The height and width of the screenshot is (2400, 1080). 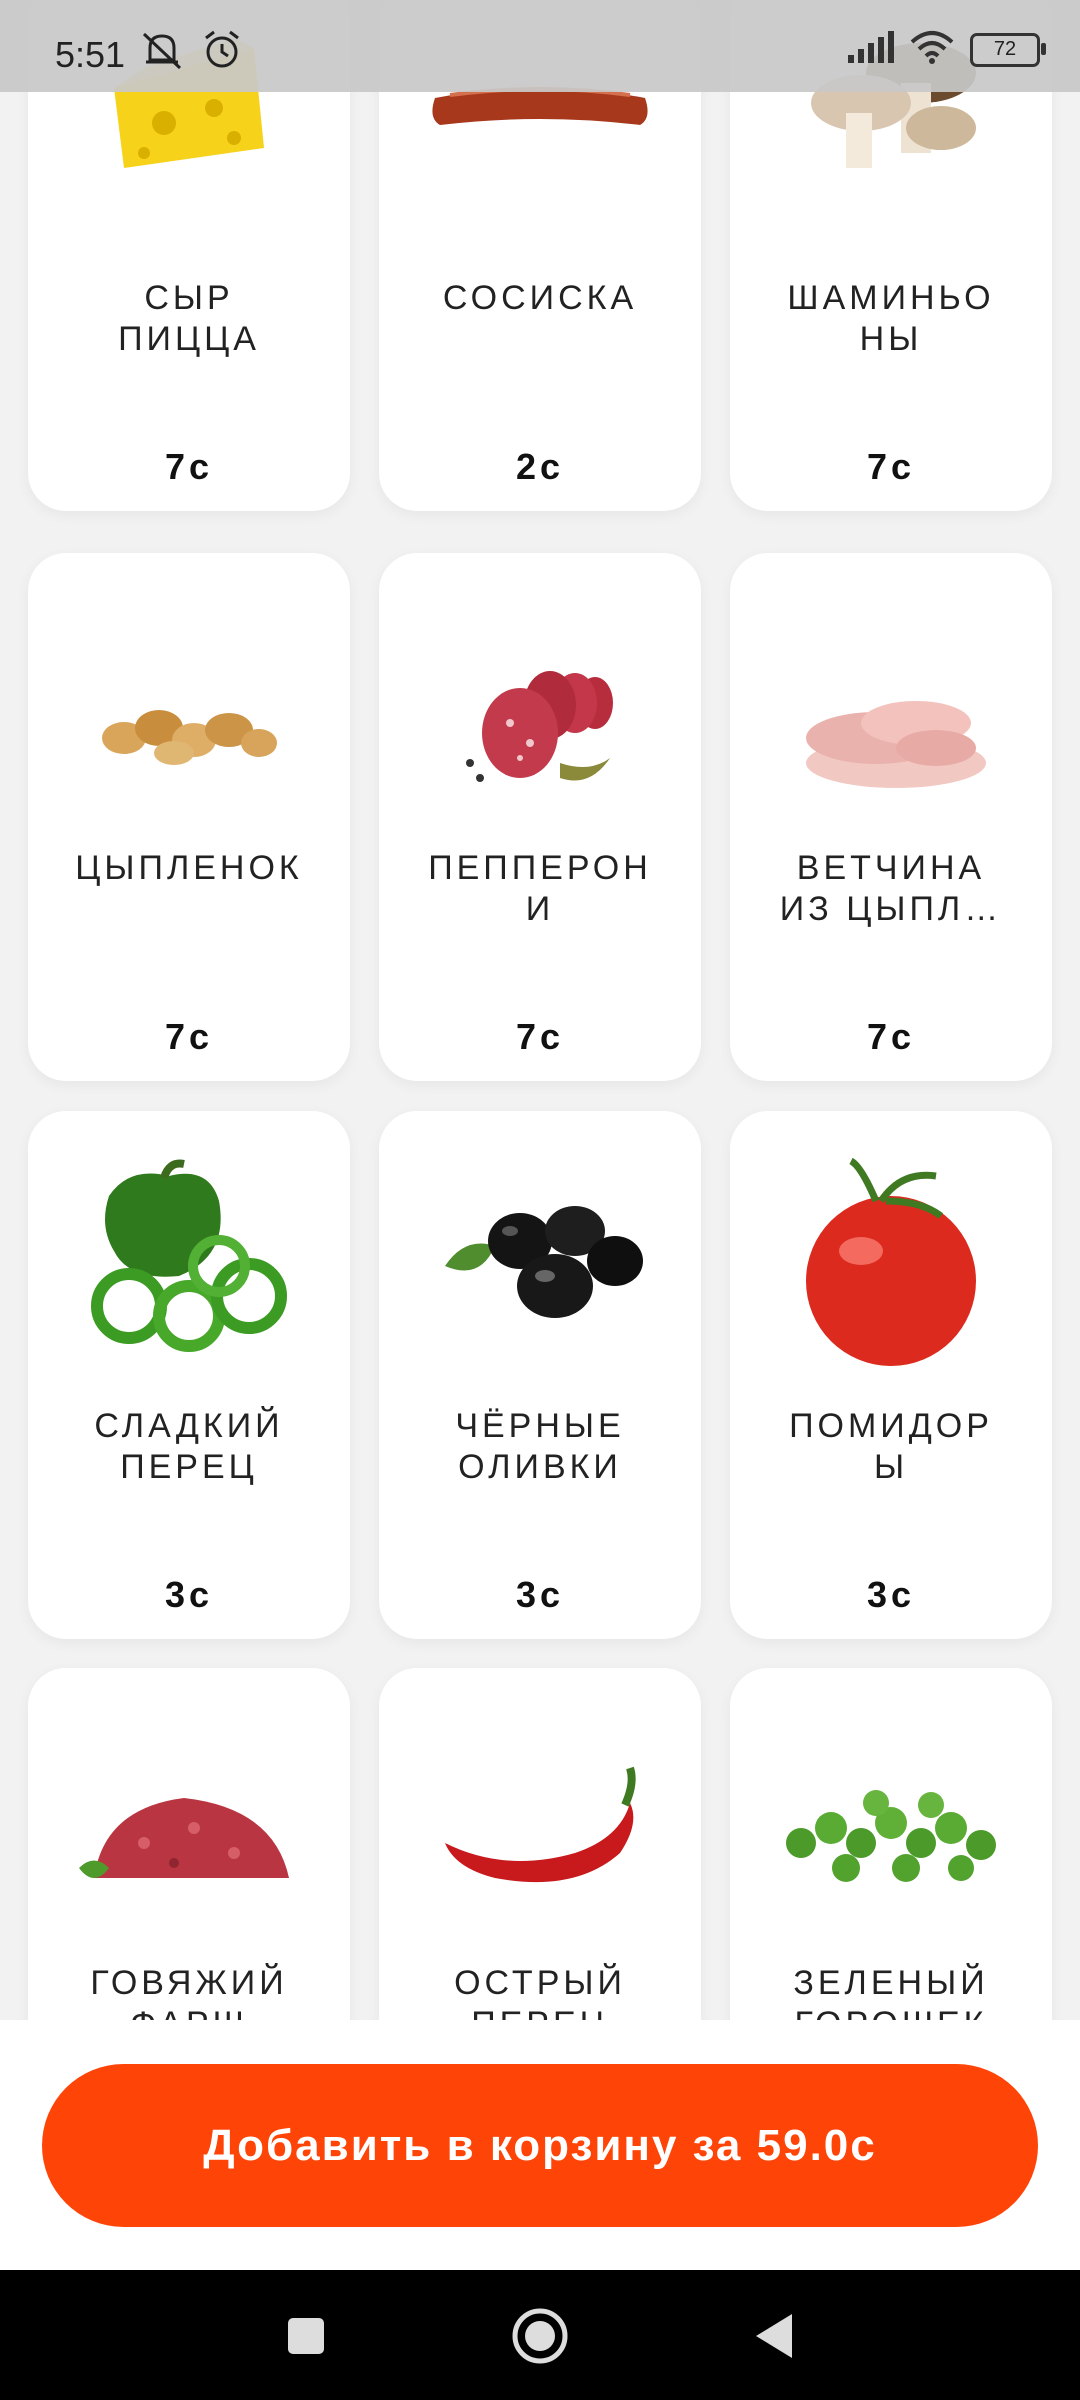 I want to click on ingredient-card: ПОМИДОР Ы 3с, so click(x=891, y=1375).